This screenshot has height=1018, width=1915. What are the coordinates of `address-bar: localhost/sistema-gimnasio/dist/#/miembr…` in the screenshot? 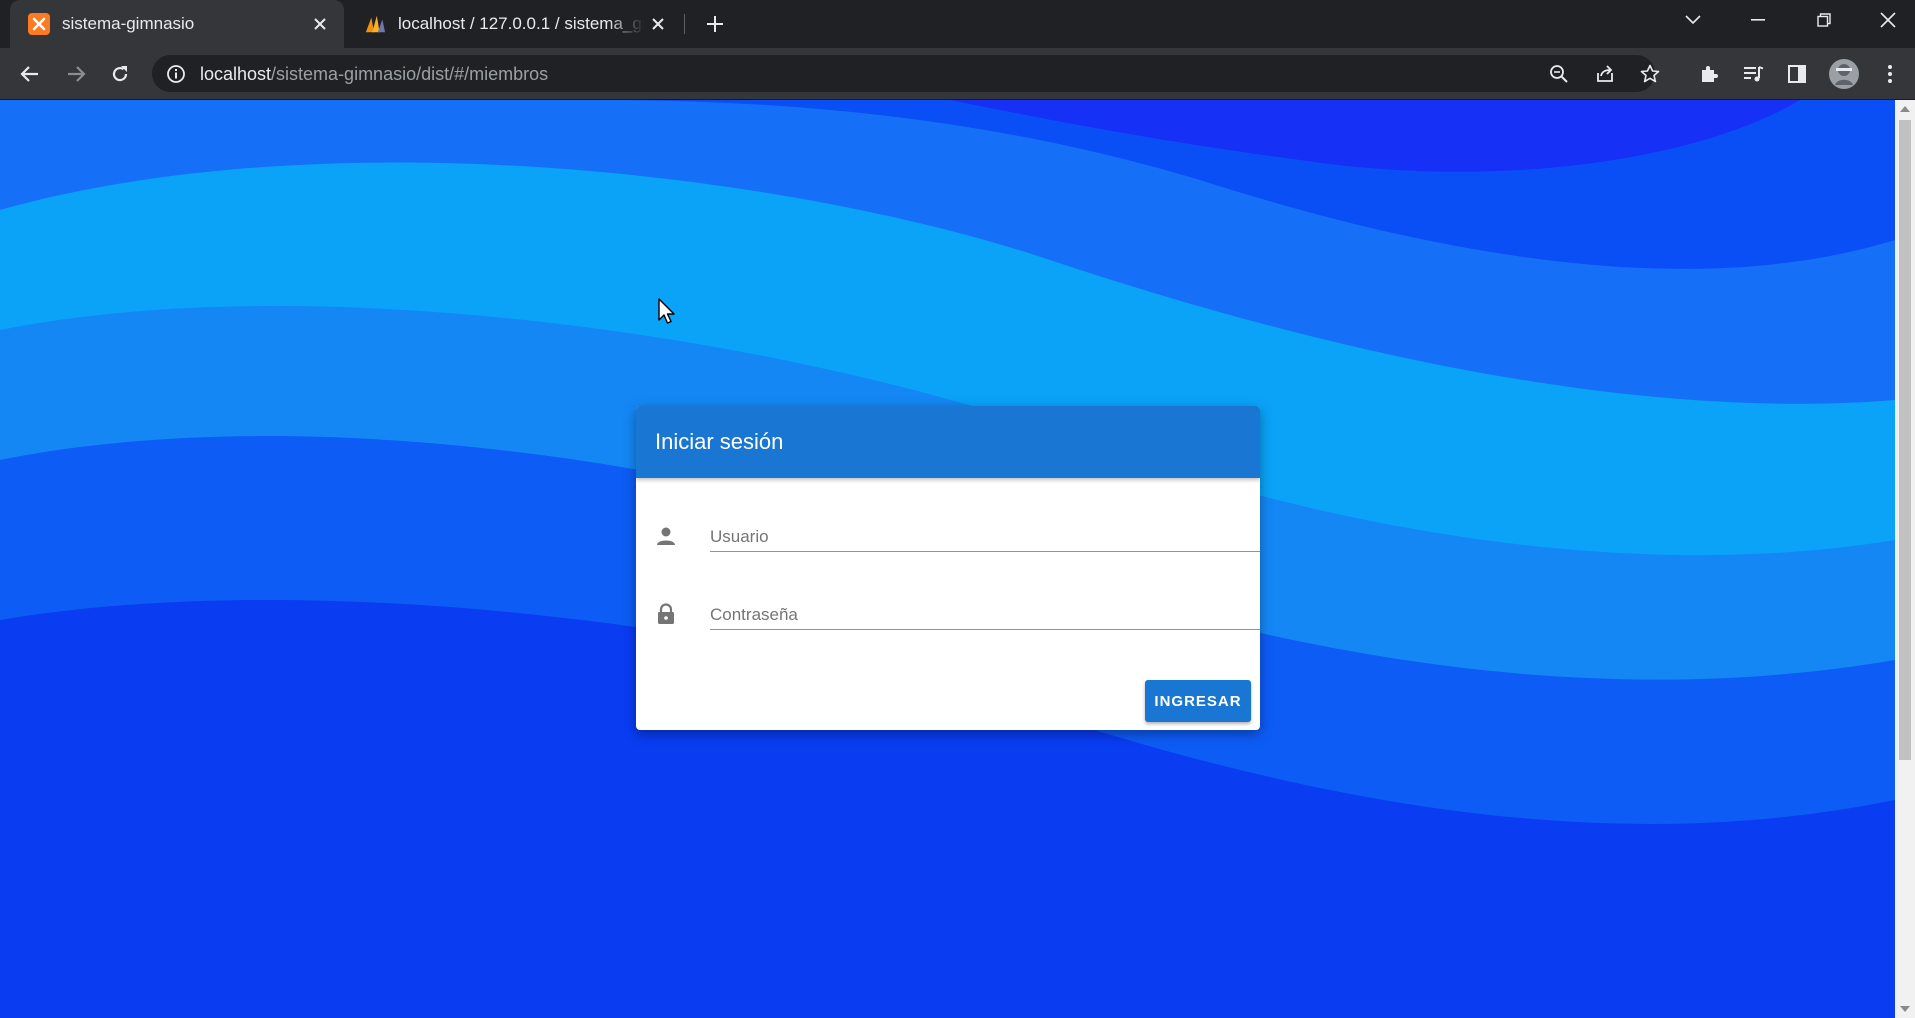 It's located at (906, 73).